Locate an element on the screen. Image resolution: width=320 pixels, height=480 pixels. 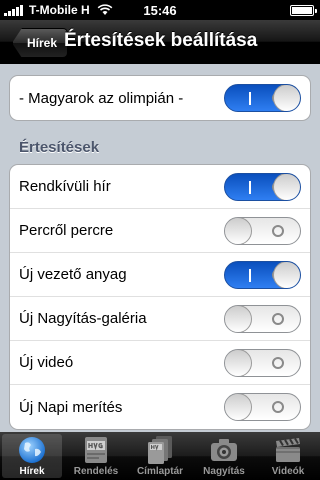
daily-digest-toggle is located at coordinates (262, 407).